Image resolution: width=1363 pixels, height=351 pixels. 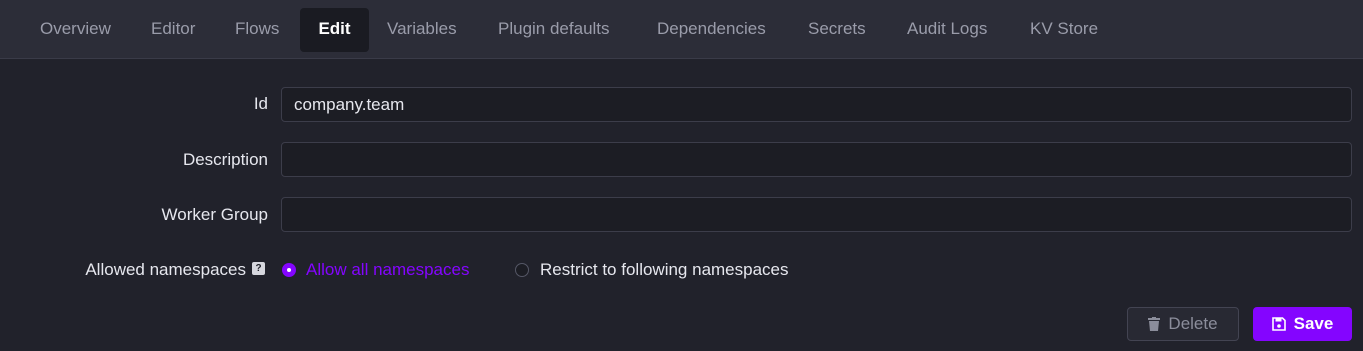 I want to click on save-label: Save, so click(x=1313, y=323).